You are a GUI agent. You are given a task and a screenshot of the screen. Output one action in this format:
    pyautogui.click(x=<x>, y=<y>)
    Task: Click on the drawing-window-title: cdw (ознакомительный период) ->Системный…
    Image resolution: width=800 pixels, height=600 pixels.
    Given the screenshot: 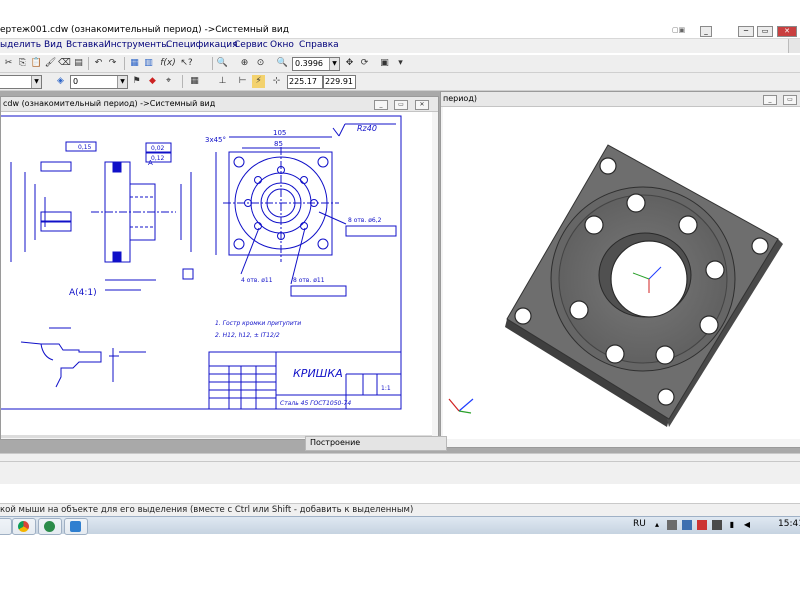 What is the action you would take?
    pyautogui.click(x=109, y=103)
    